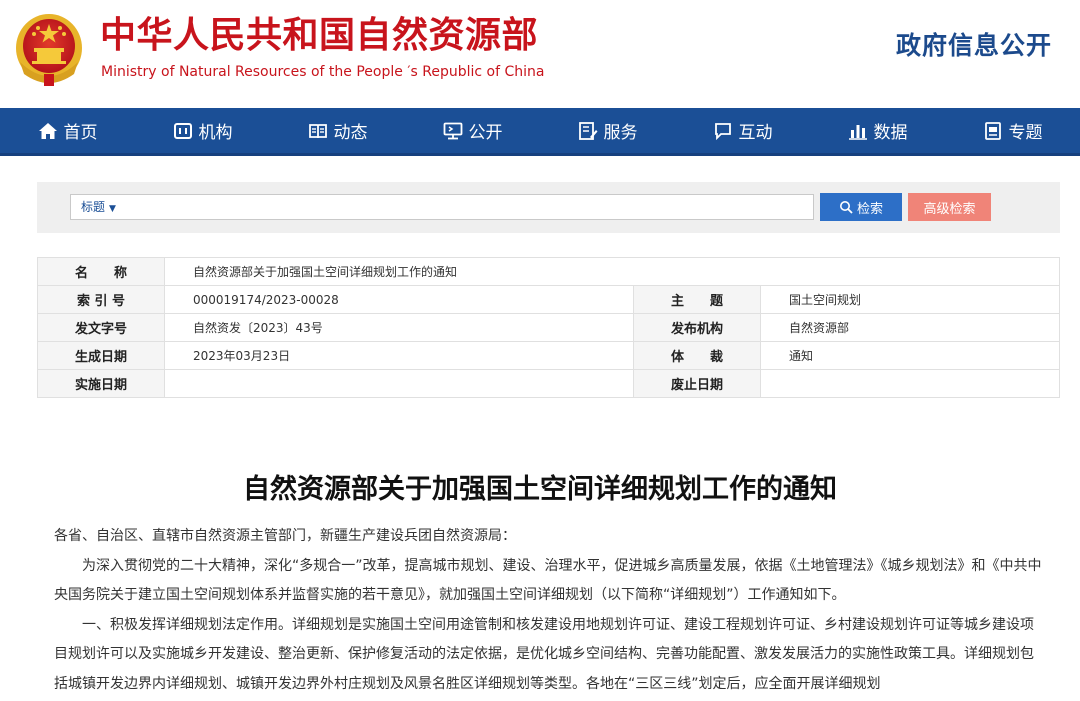 The height and width of the screenshot is (701, 1080). What do you see at coordinates (540, 489) in the screenshot?
I see `article-title: 自然资源部关于加强国土空间详细规划工作的通知` at bounding box center [540, 489].